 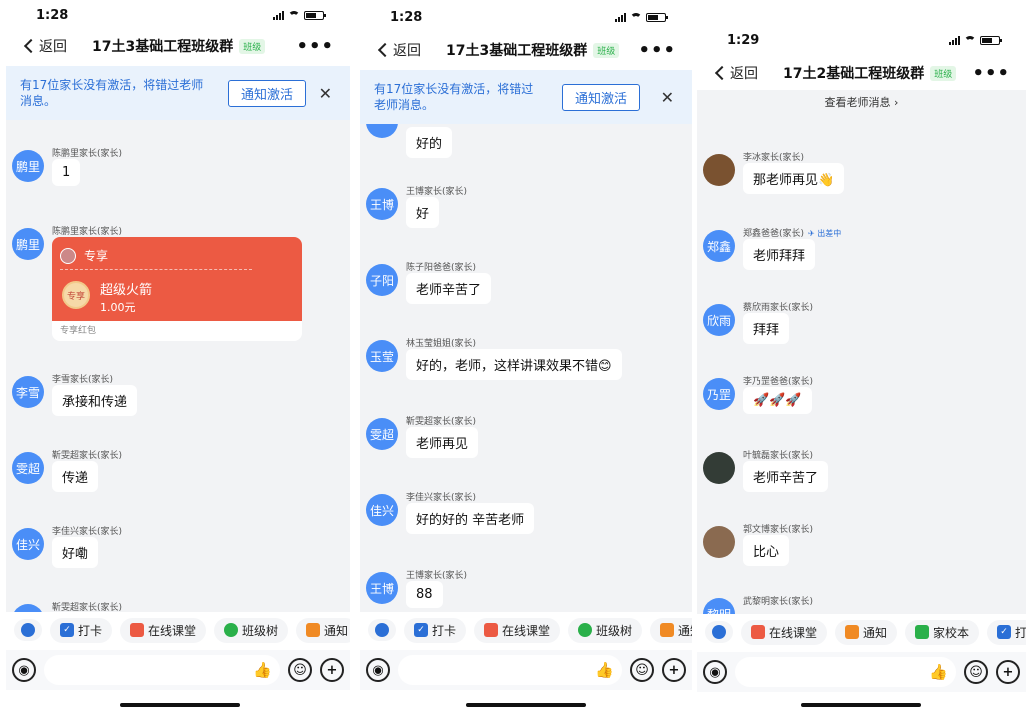 I want to click on avatar: 黎明, so click(x=719, y=606).